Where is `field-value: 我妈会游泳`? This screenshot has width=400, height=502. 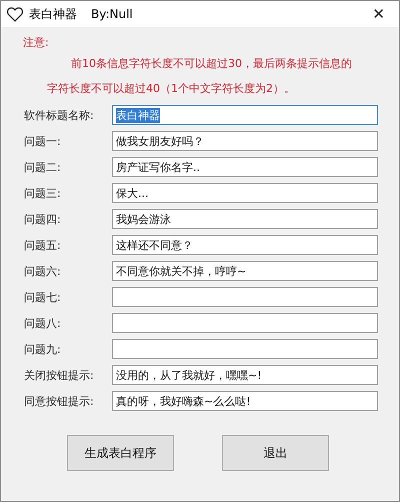 field-value: 我妈会游泳 is located at coordinates (143, 219).